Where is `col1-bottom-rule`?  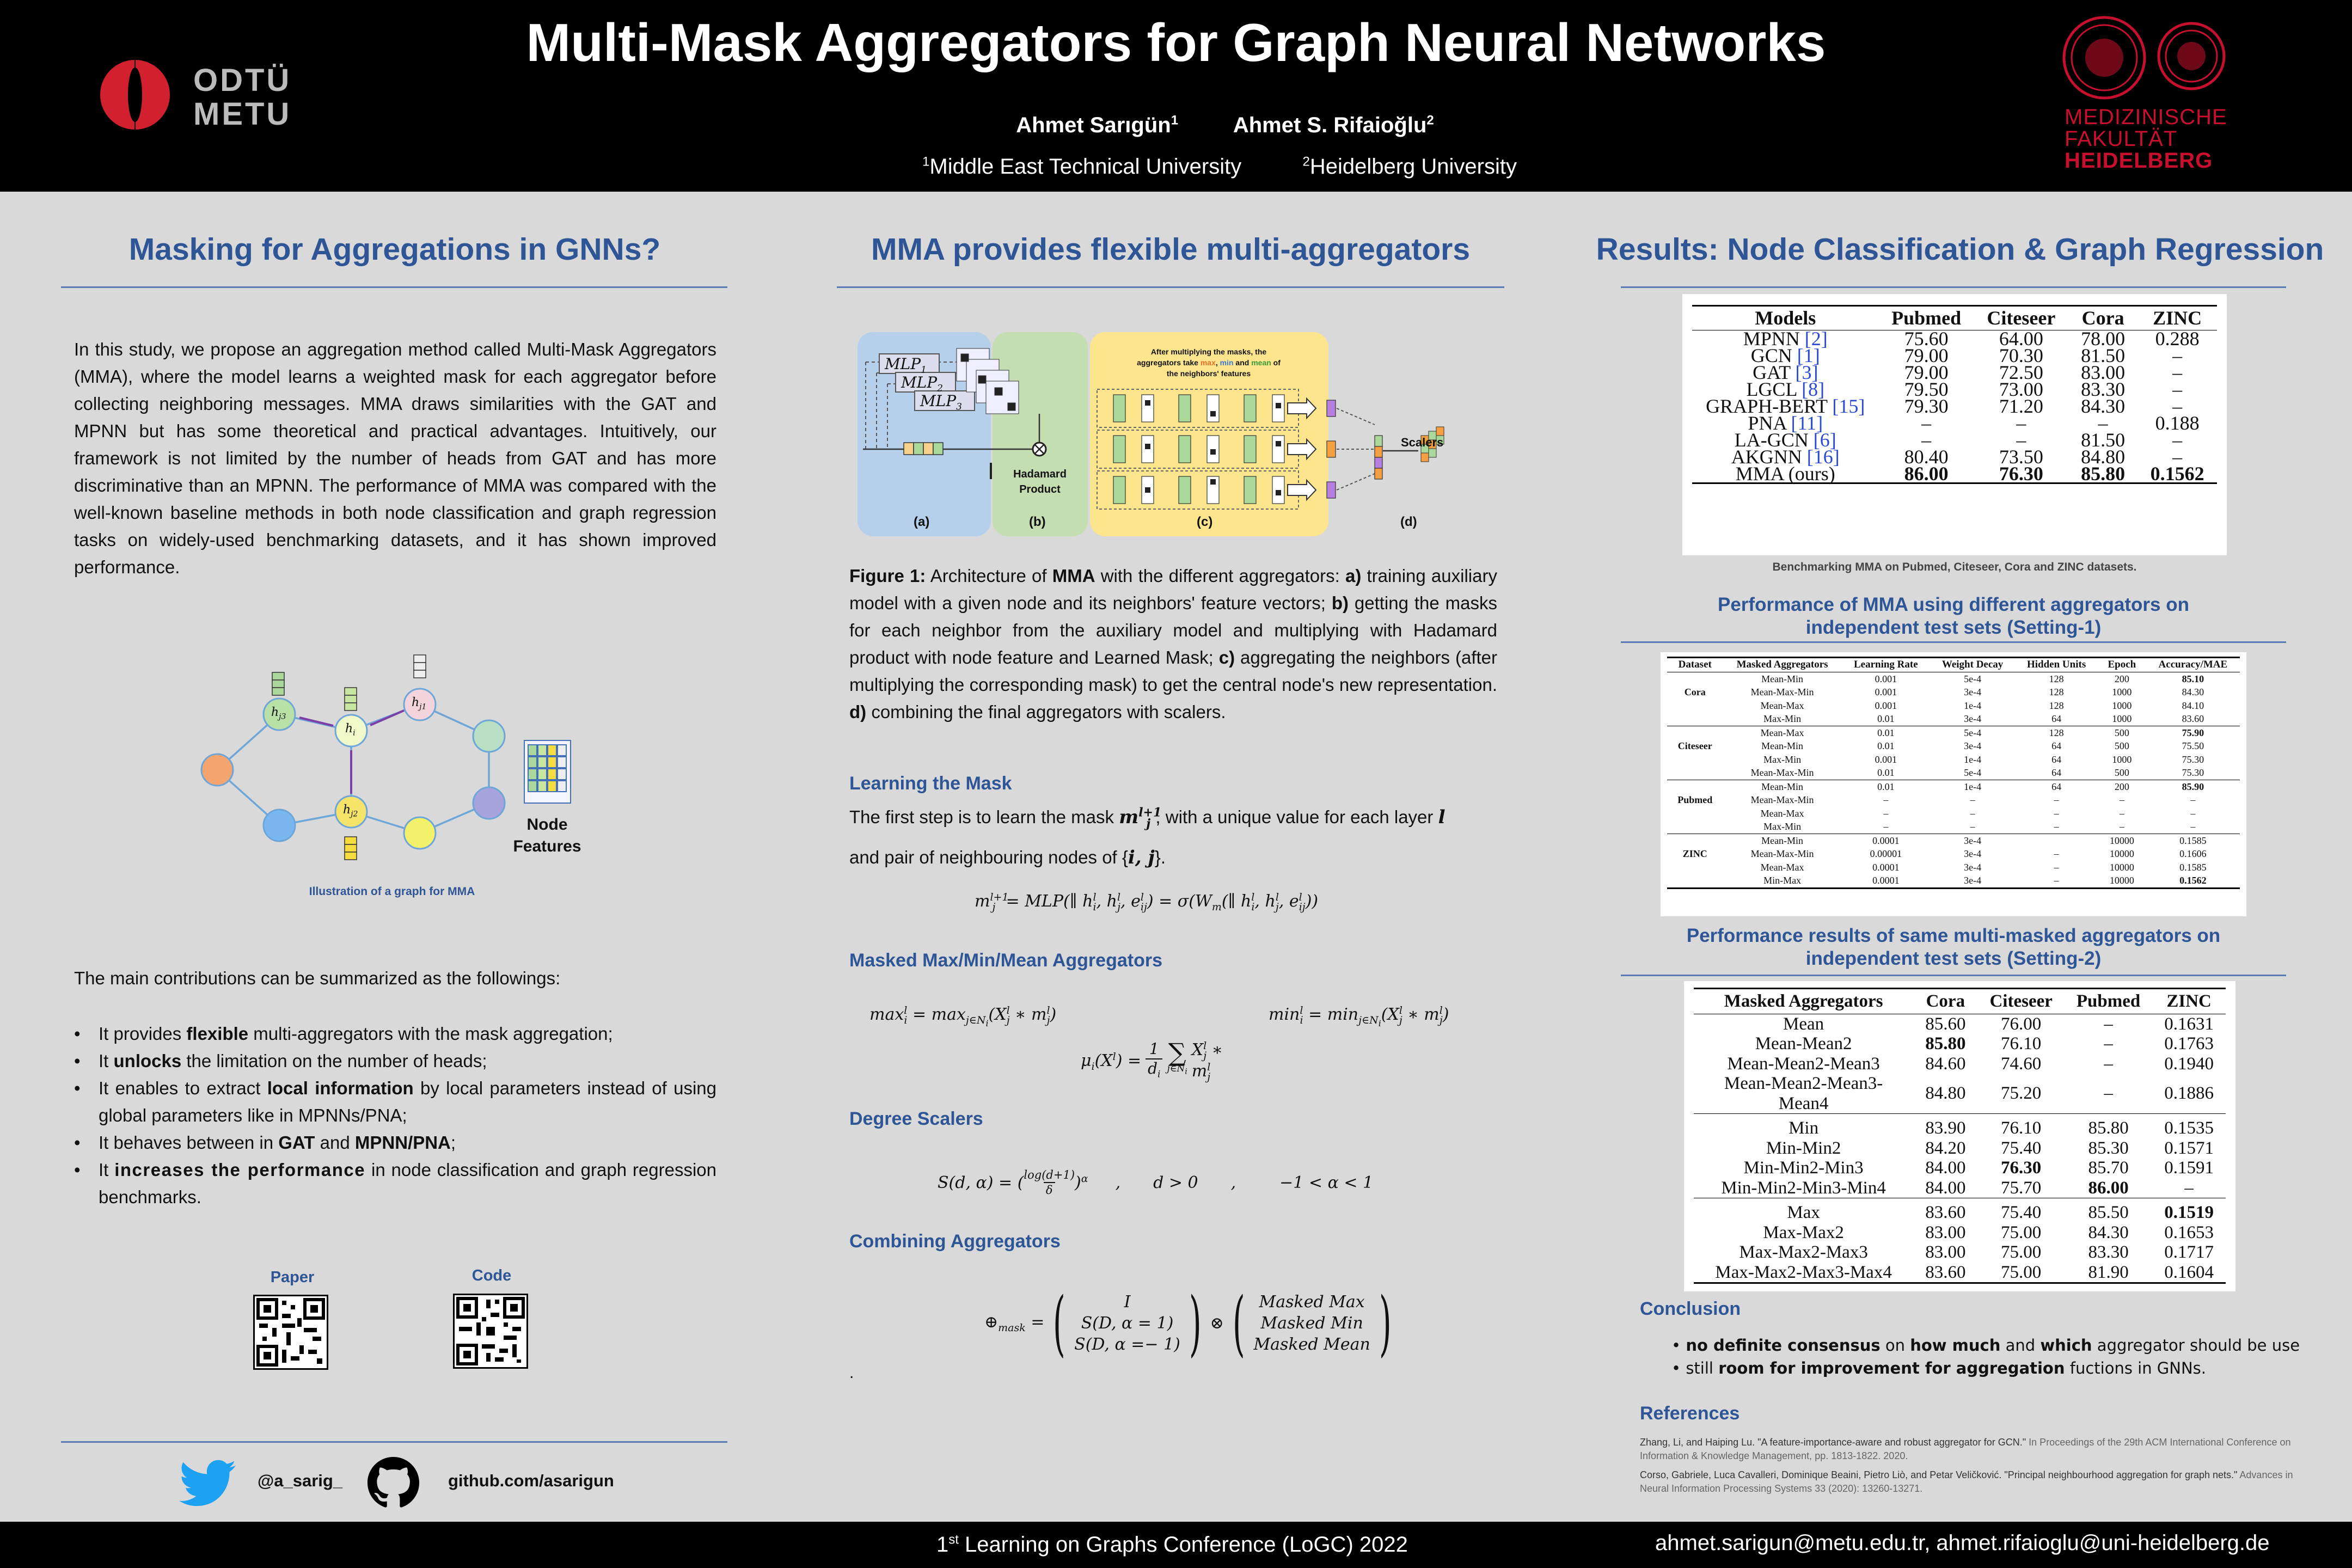
col1-bottom-rule is located at coordinates (394, 1442).